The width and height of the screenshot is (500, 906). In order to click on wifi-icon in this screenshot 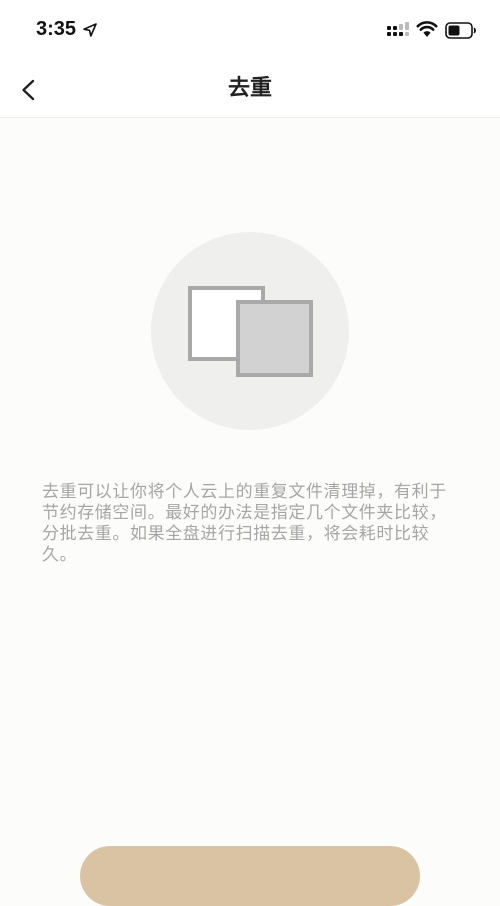, I will do `click(427, 29)`.